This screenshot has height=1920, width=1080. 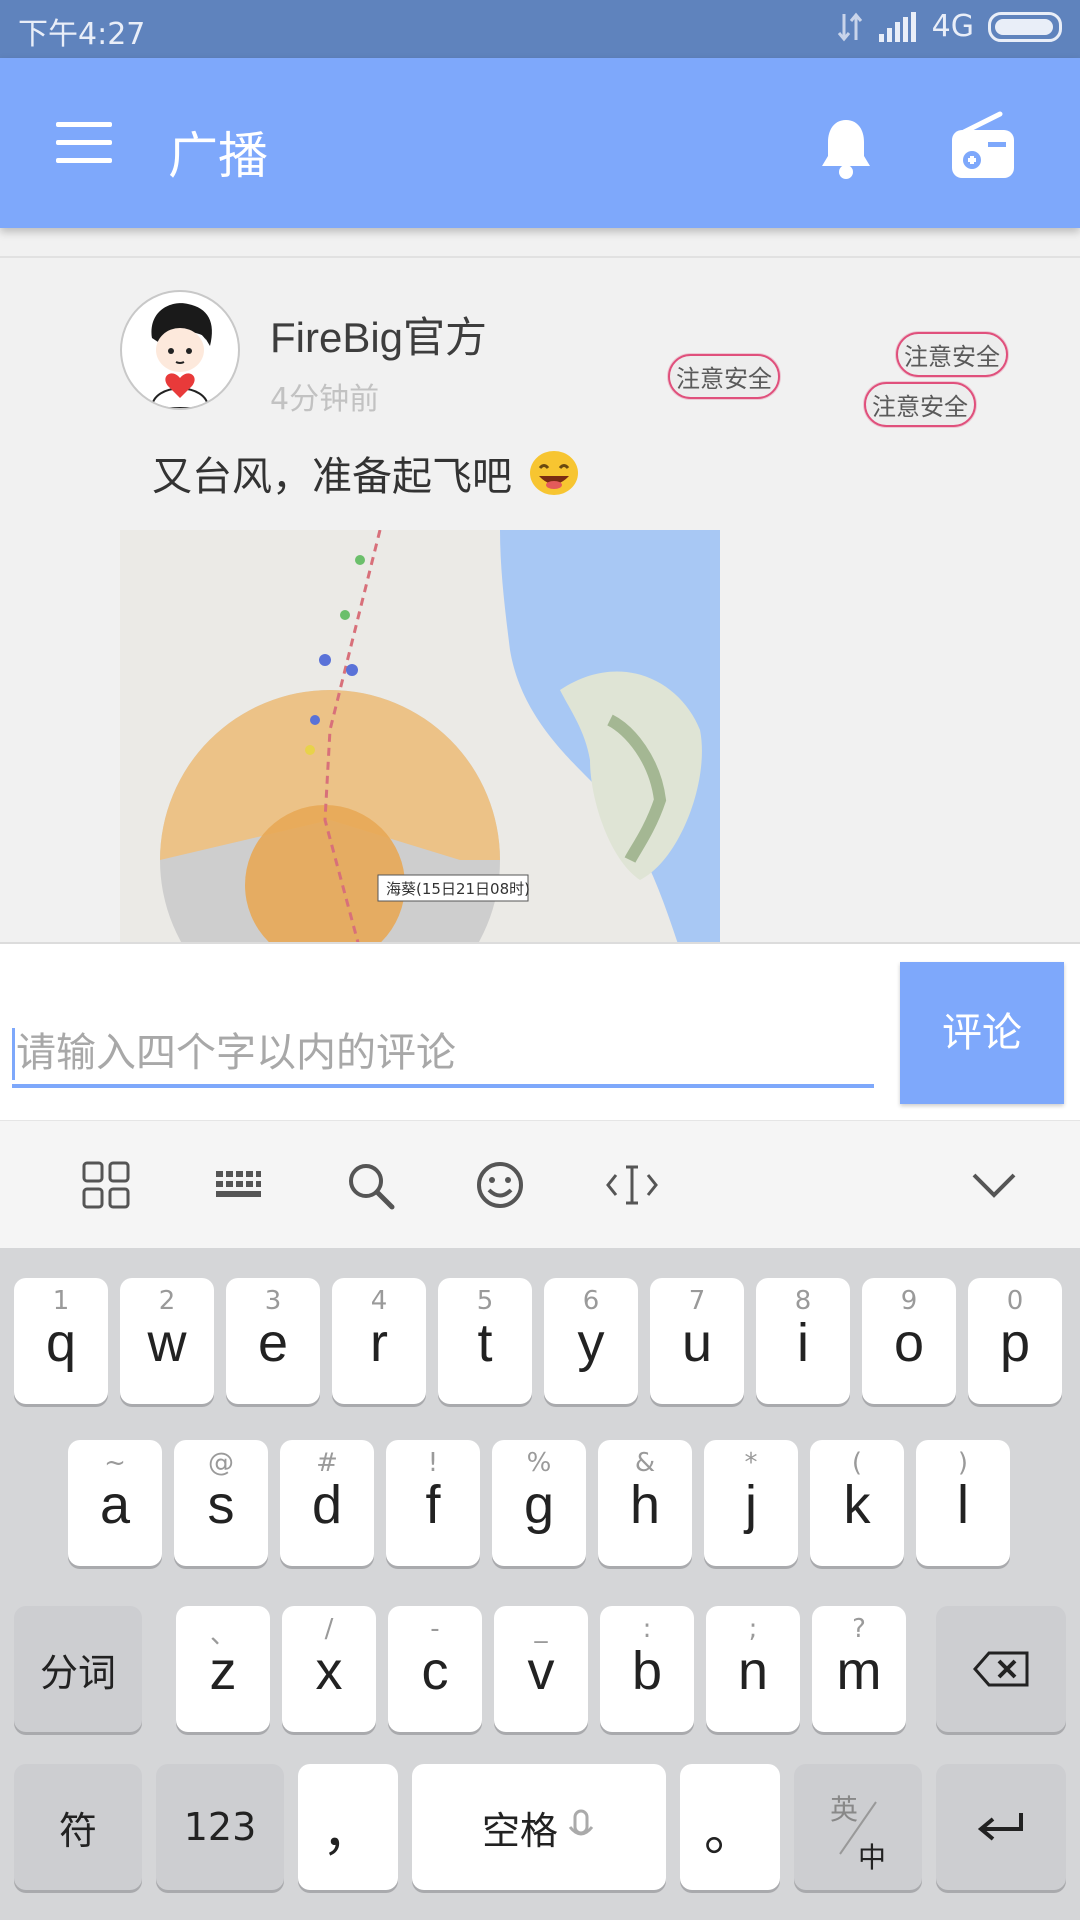 What do you see at coordinates (983, 145) in the screenshot?
I see `radio-icon` at bounding box center [983, 145].